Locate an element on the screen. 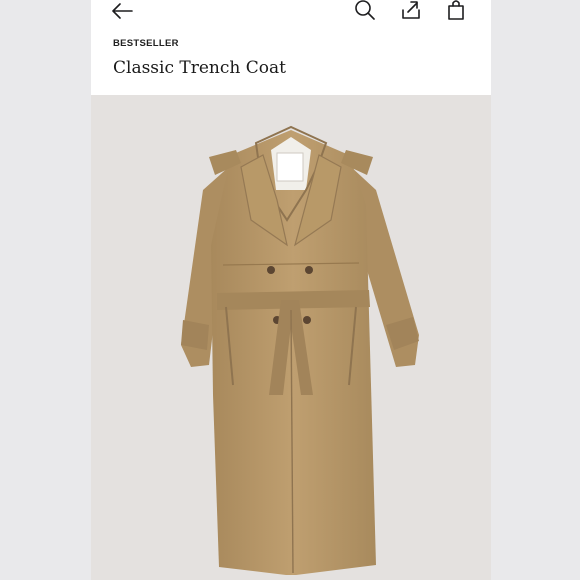 This screenshot has width=580, height=580. shopping-bag-button is located at coordinates (456, 12).